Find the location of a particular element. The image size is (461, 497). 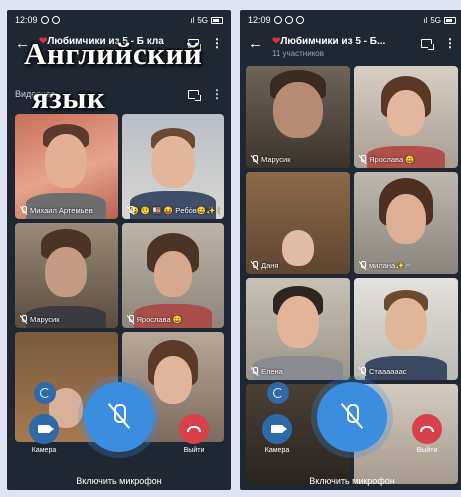

participant-tile: Стаааааас is located at coordinates (406, 329).